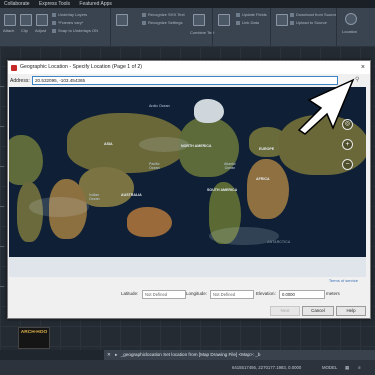  Describe the element at coordinates (199, 20) in the screenshot. I see `combine-text-icon` at that location.